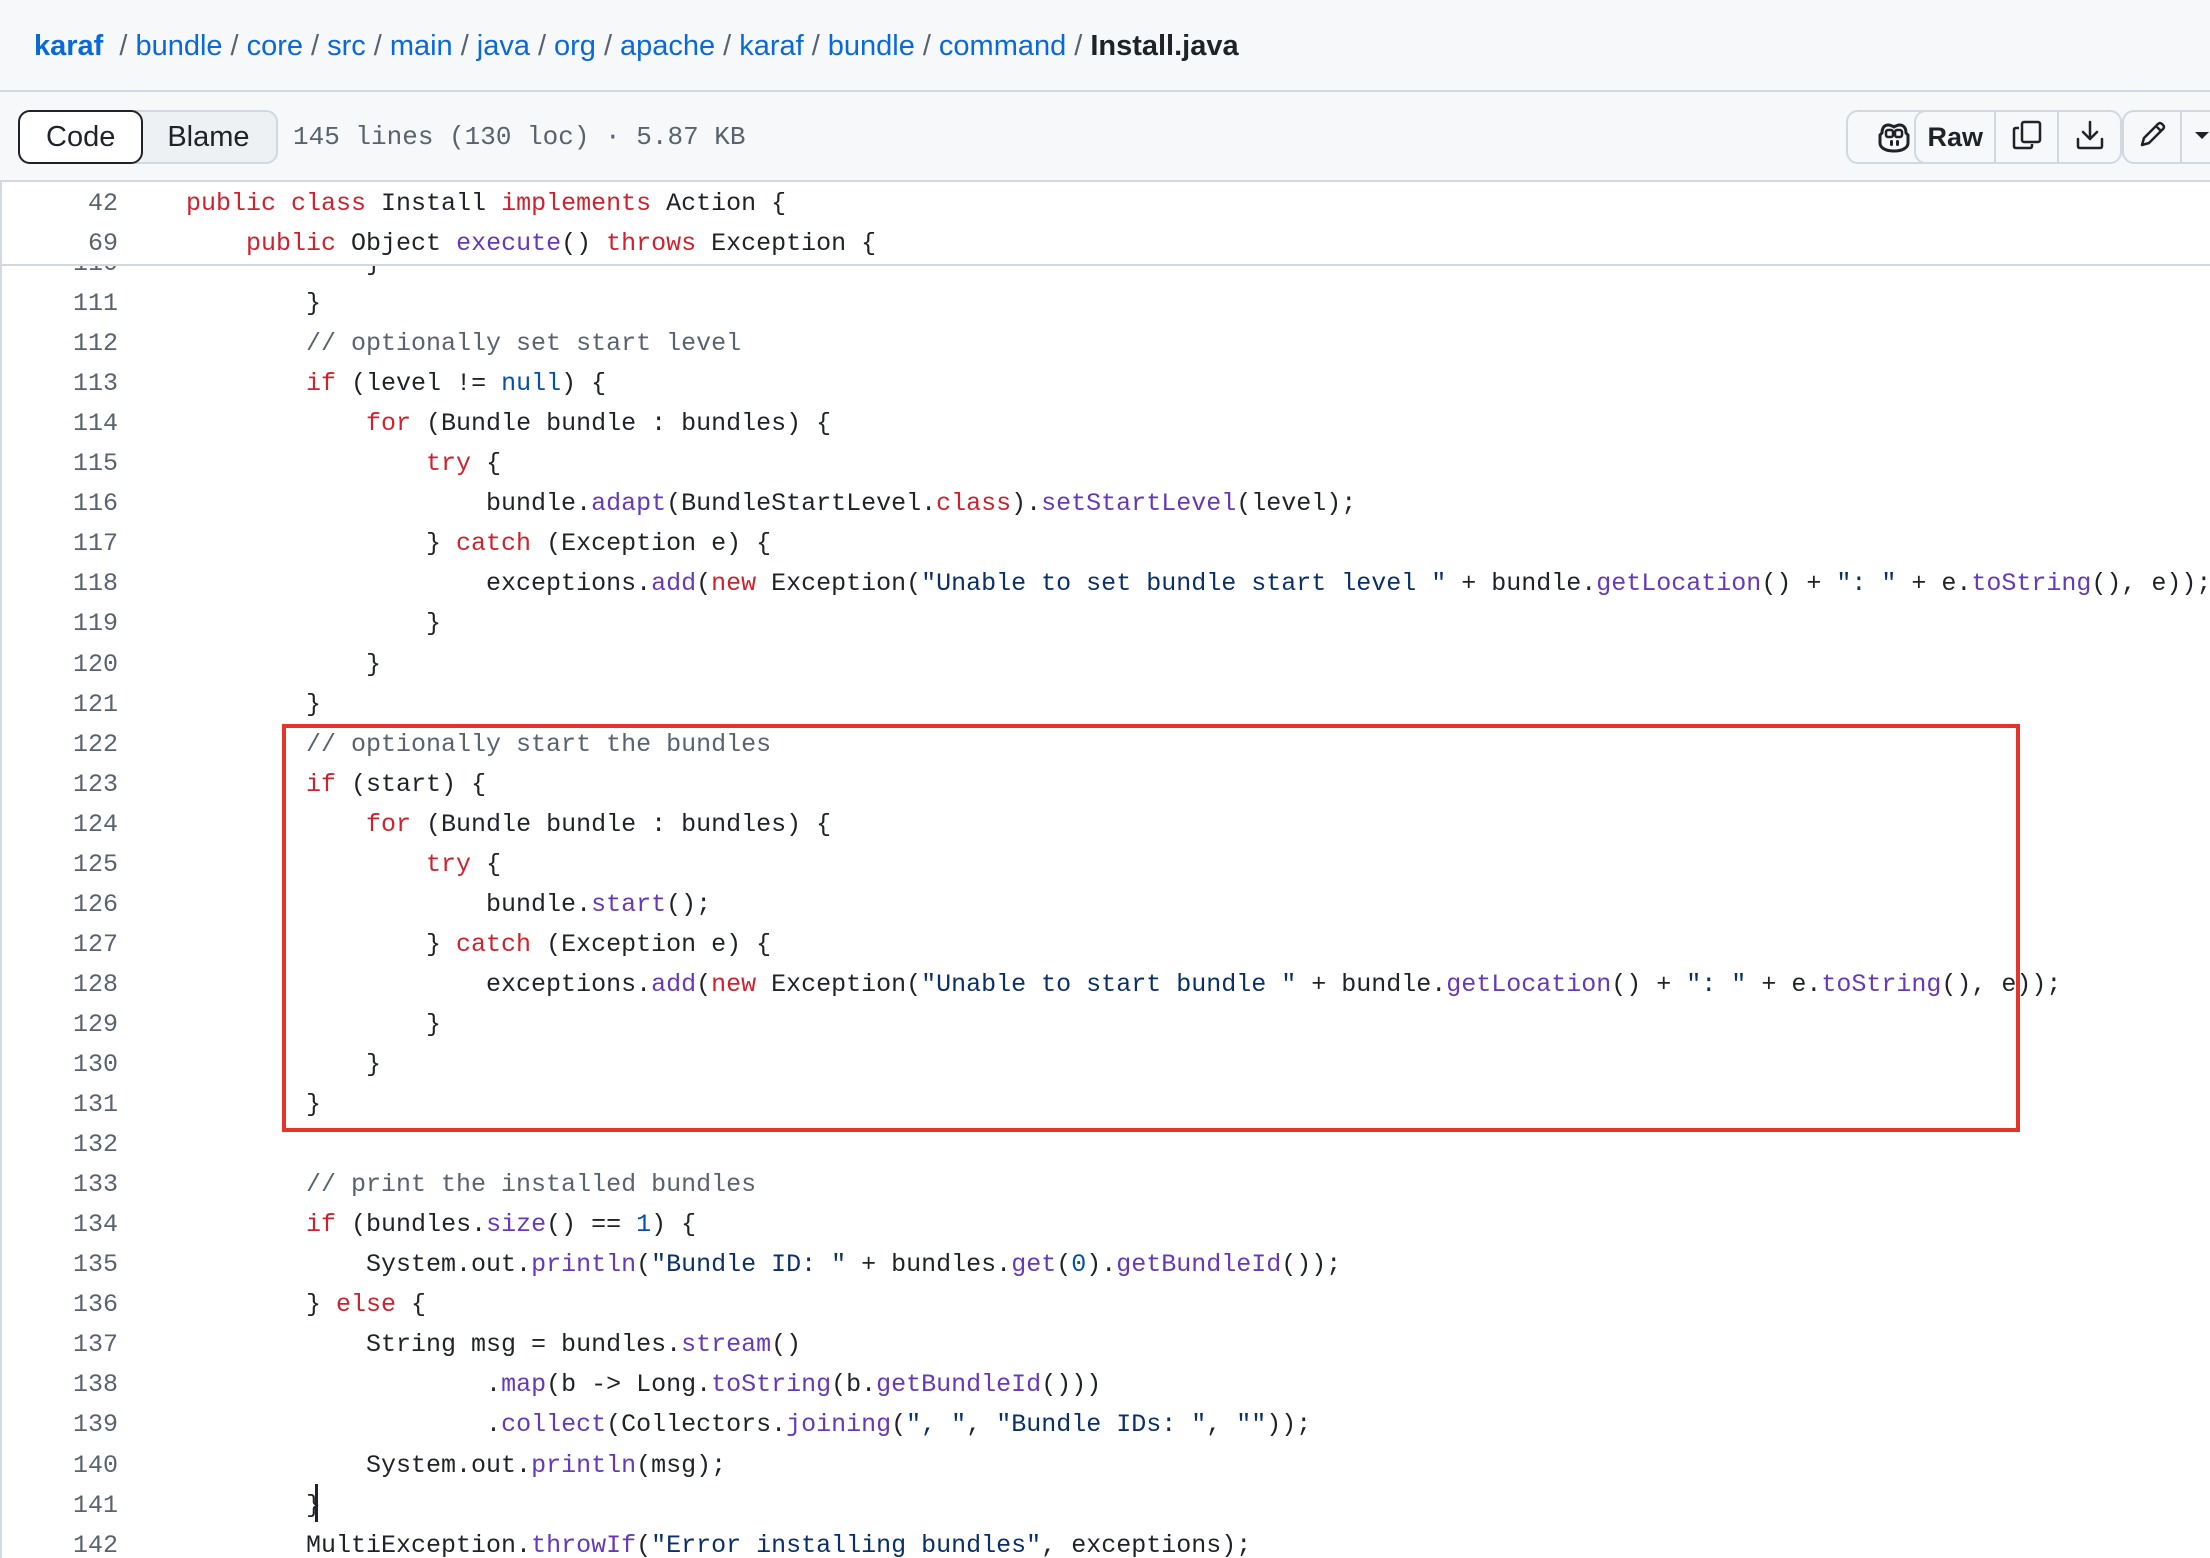 The height and width of the screenshot is (1558, 2210). Describe the element at coordinates (68, 705) in the screenshot. I see `line-number: 121` at that location.